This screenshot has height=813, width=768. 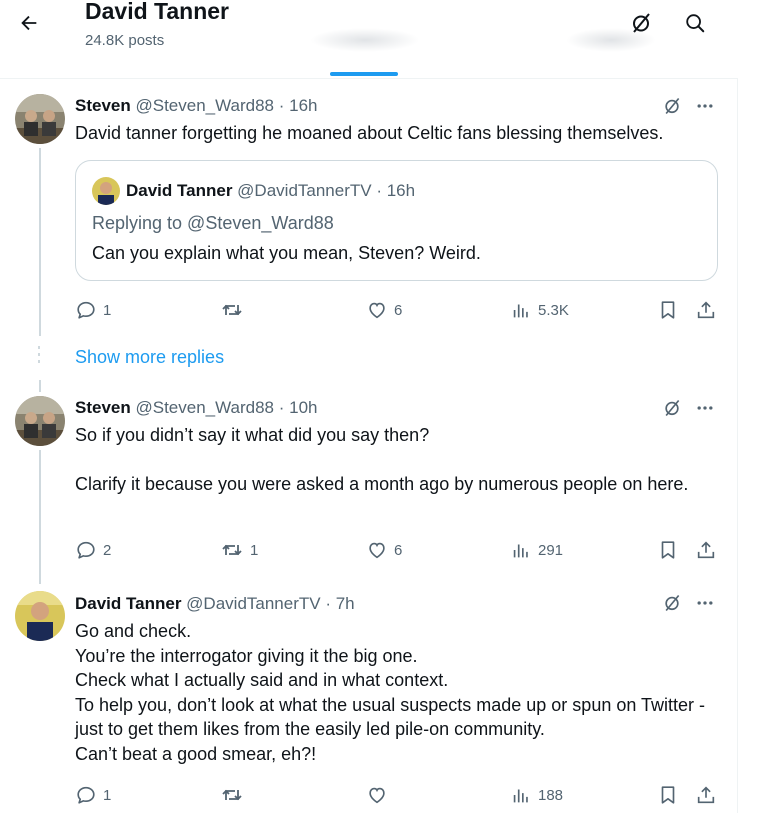 What do you see at coordinates (551, 550) in the screenshot?
I see `view-count: 291` at bounding box center [551, 550].